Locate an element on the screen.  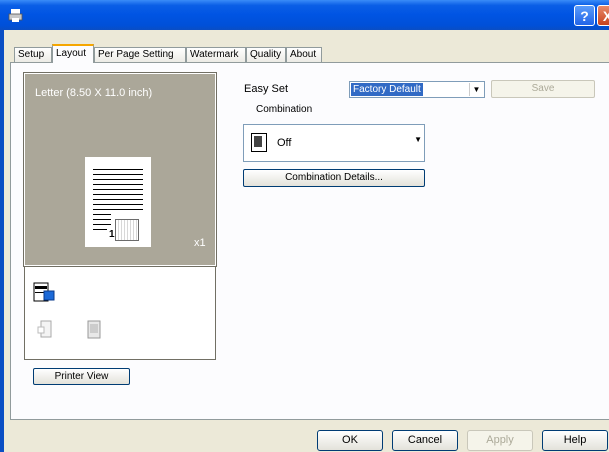
easy-set-value: Factory Default is located at coordinates (387, 89).